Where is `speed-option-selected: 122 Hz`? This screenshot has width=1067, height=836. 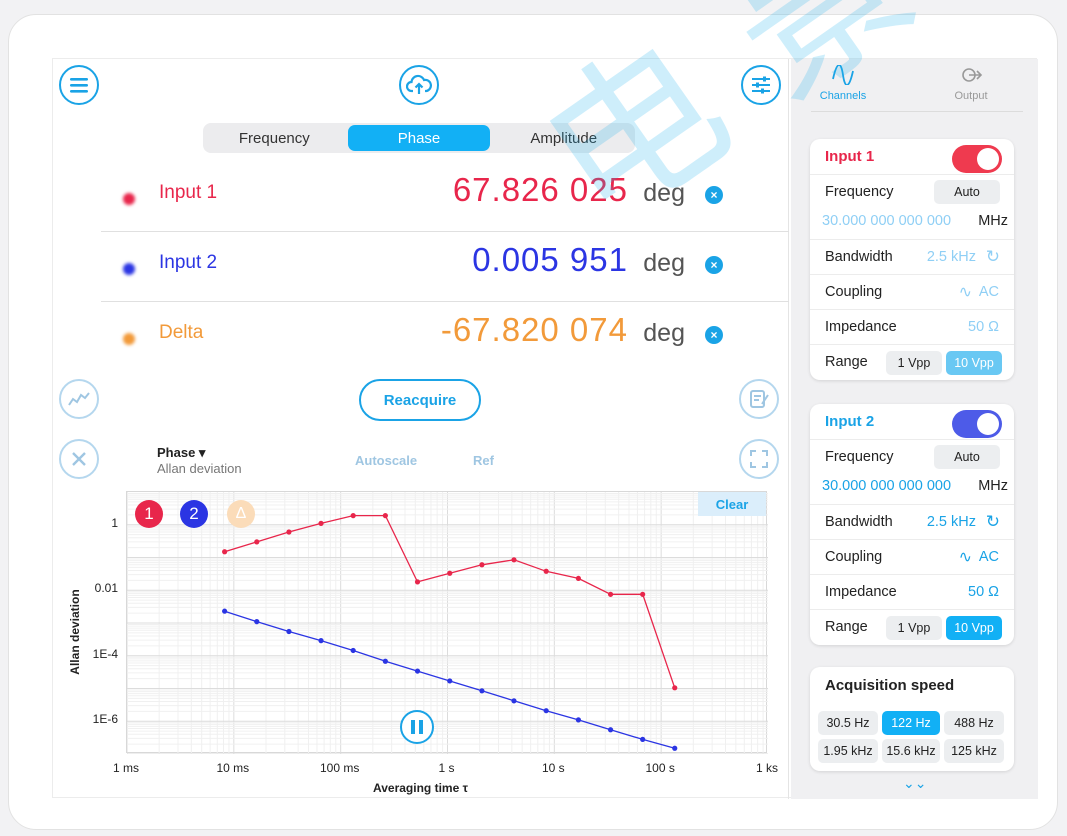
speed-option-selected: 122 Hz is located at coordinates (911, 723).